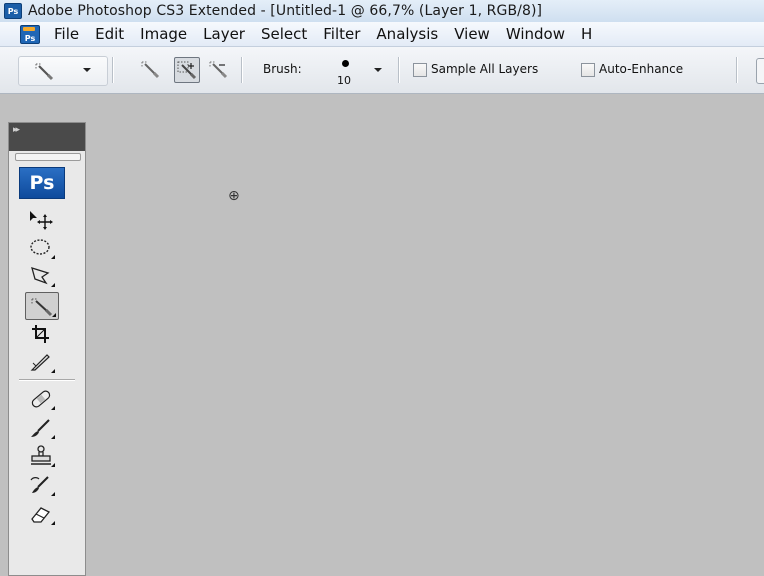  I want to click on healing-brush-tool, so click(41, 399).